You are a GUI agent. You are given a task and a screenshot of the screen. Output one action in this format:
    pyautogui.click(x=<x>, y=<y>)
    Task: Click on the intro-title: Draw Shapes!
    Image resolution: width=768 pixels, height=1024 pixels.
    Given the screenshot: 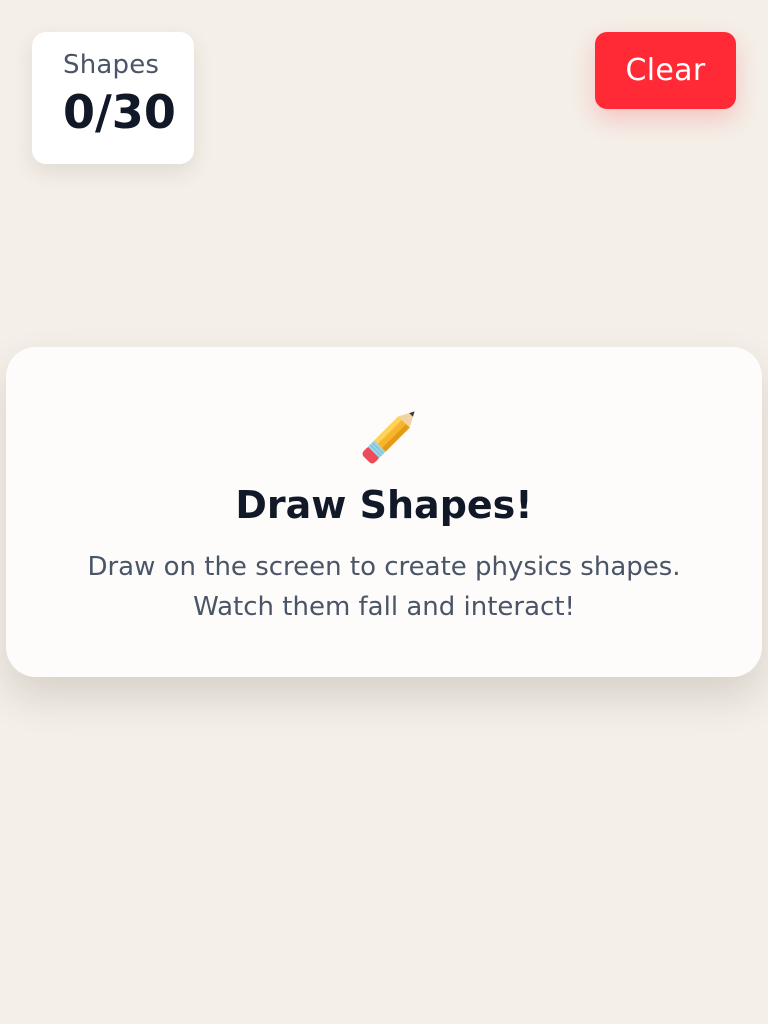 What is the action you would take?
    pyautogui.click(x=384, y=505)
    